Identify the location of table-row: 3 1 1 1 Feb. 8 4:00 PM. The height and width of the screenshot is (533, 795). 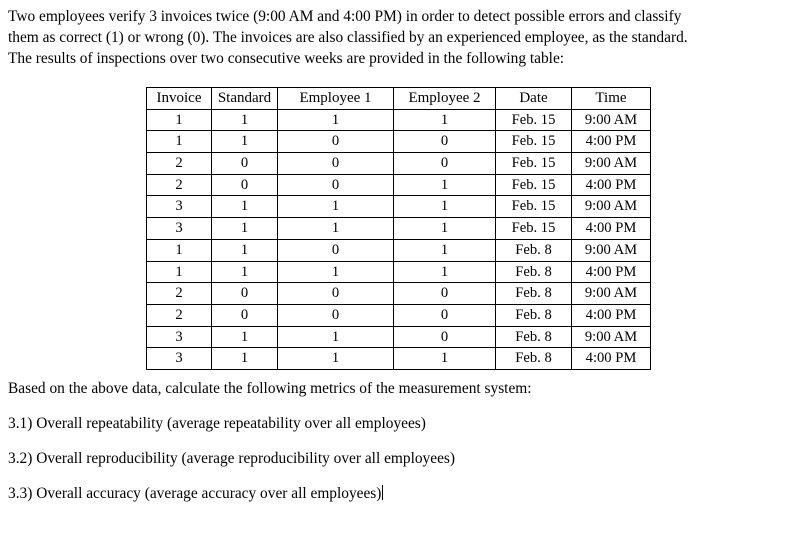
(398, 358).